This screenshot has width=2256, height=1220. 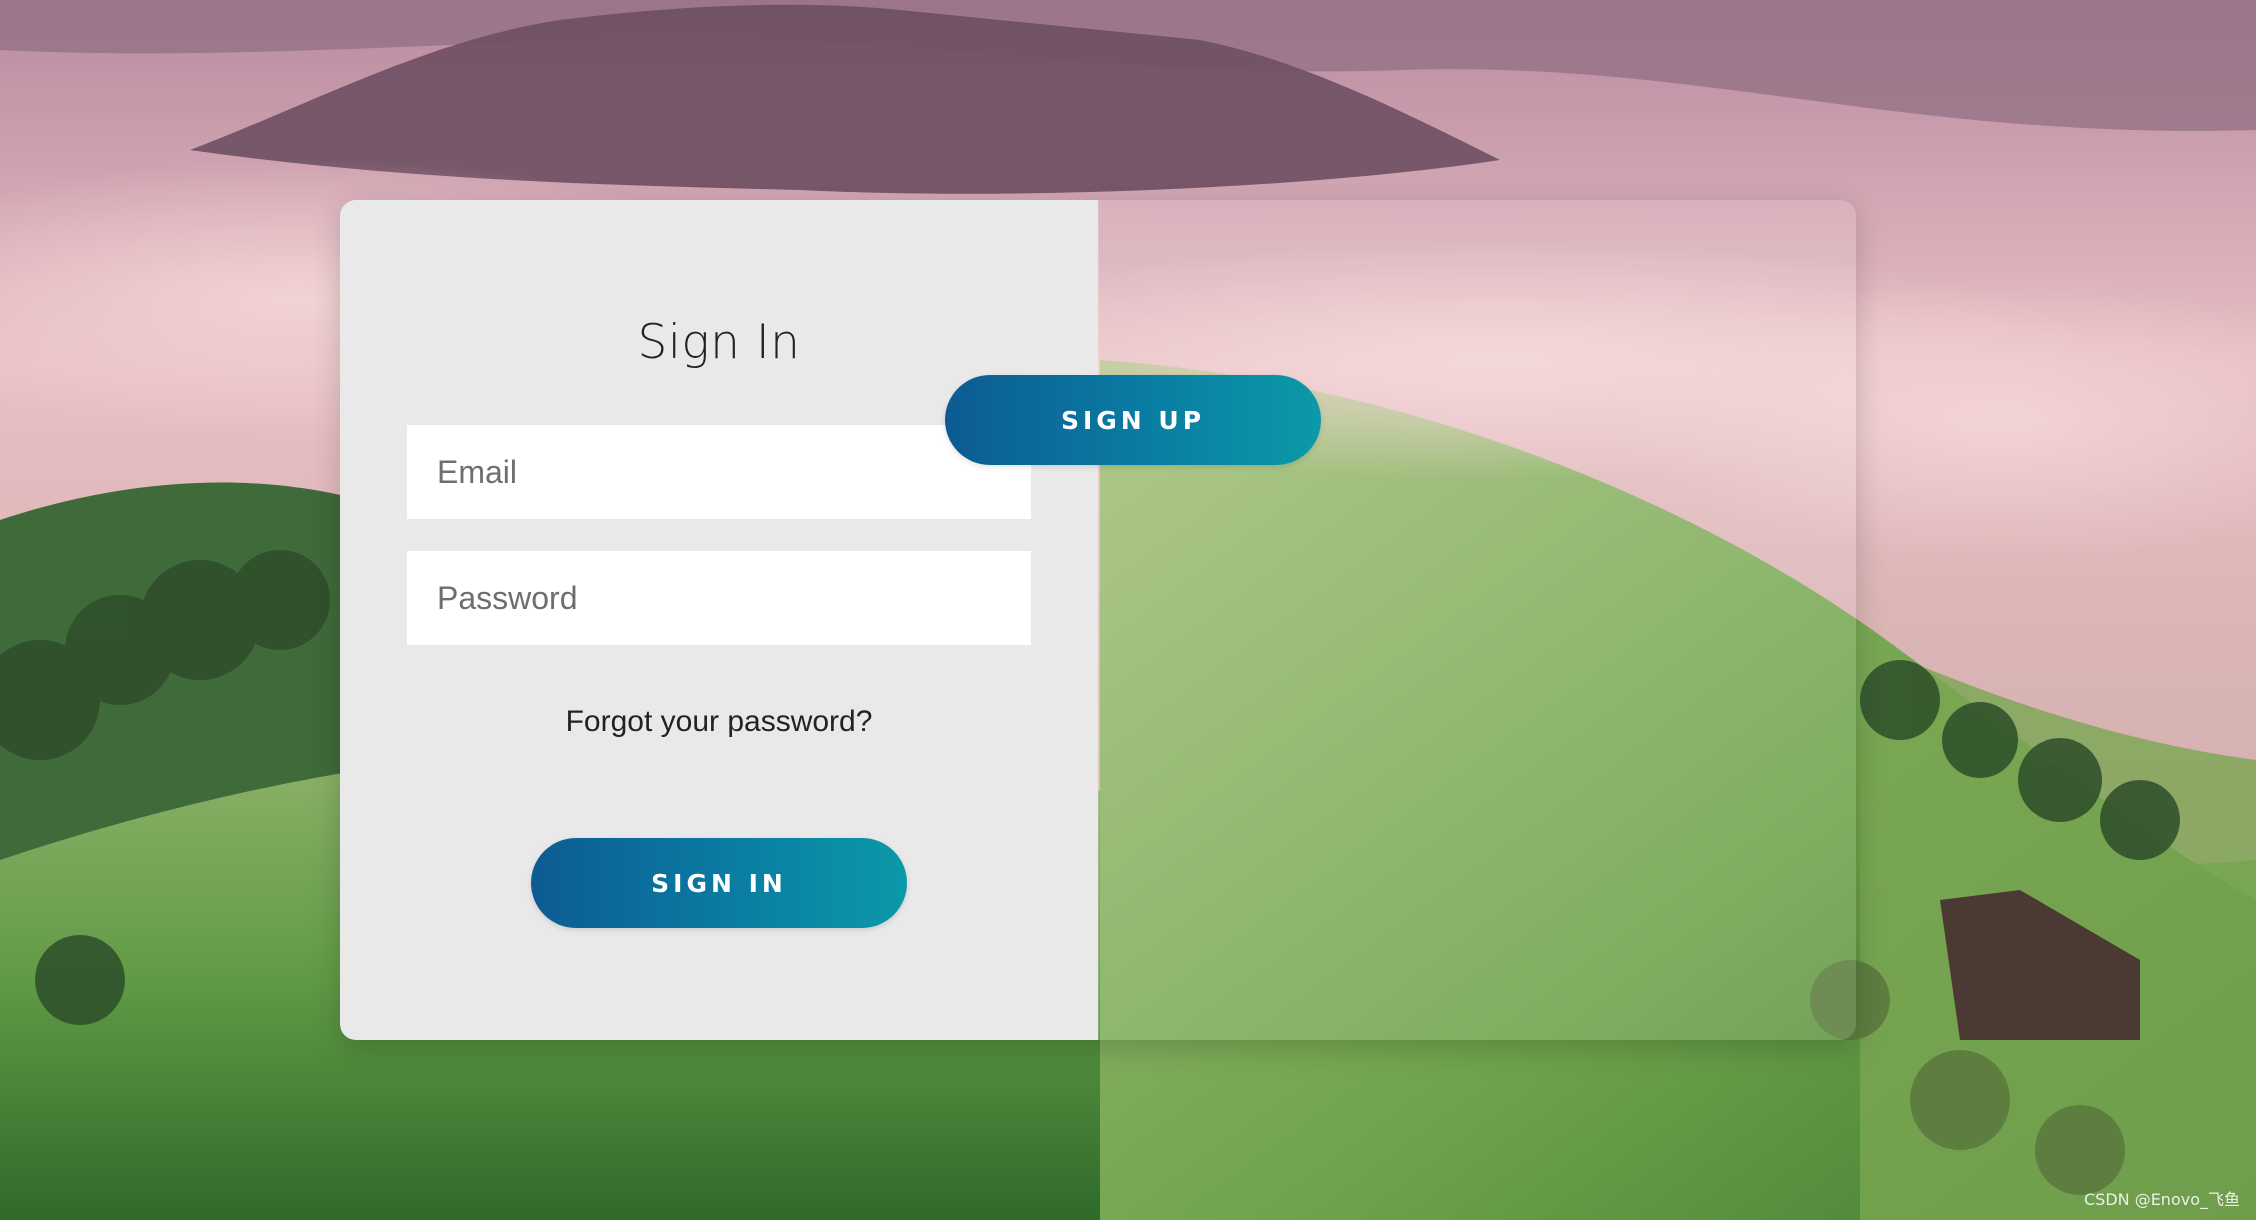 I want to click on forgot-password-link: Forgot your password?, so click(x=719, y=722).